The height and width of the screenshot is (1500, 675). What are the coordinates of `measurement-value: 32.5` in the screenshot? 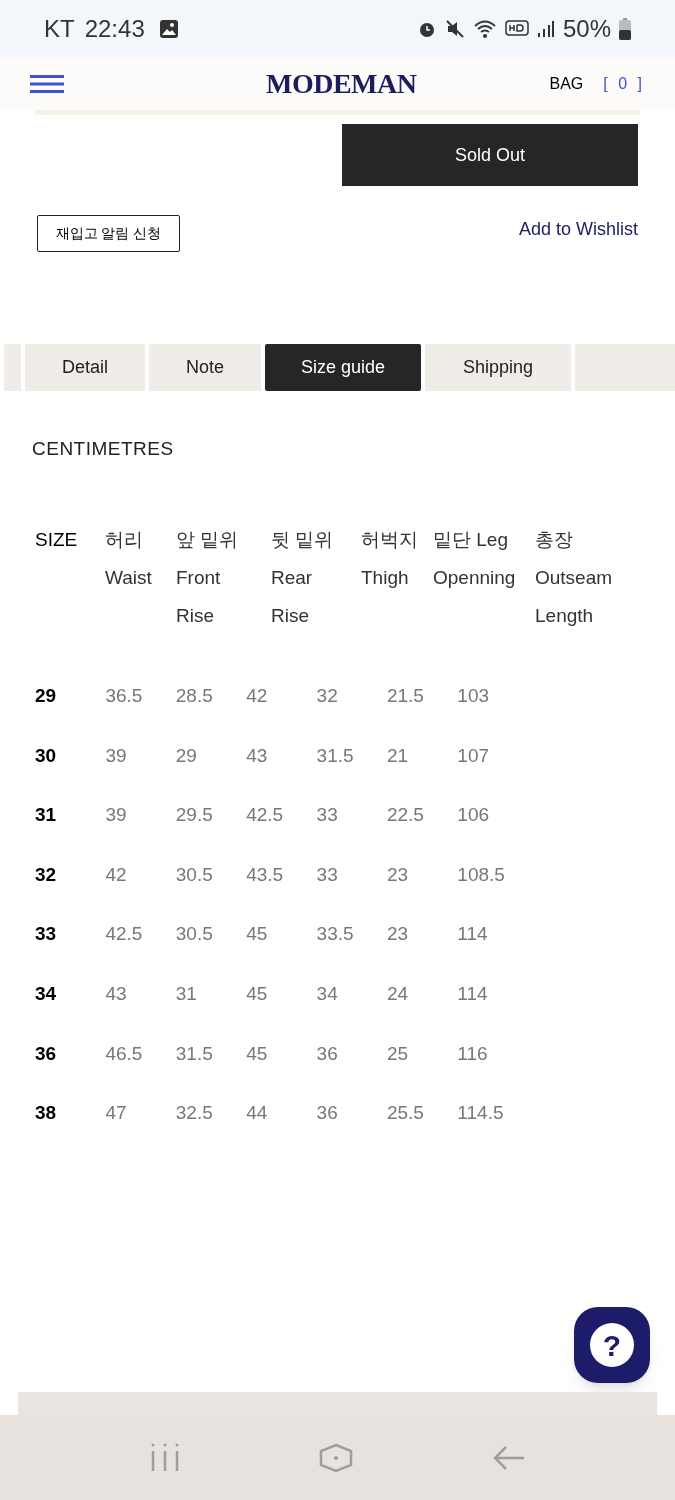 It's located at (194, 1113).